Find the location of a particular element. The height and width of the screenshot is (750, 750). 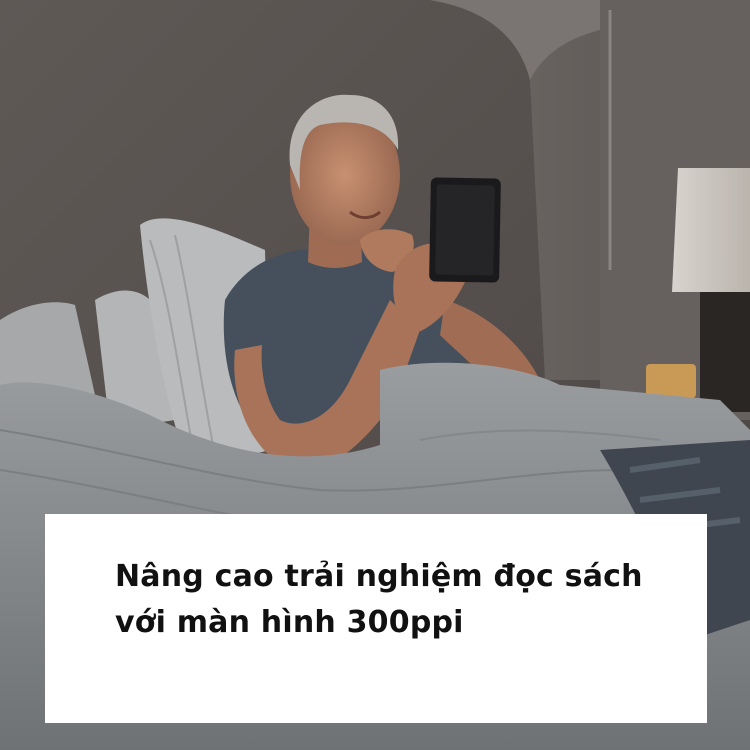

bedside-clock is located at coordinates (671, 381).